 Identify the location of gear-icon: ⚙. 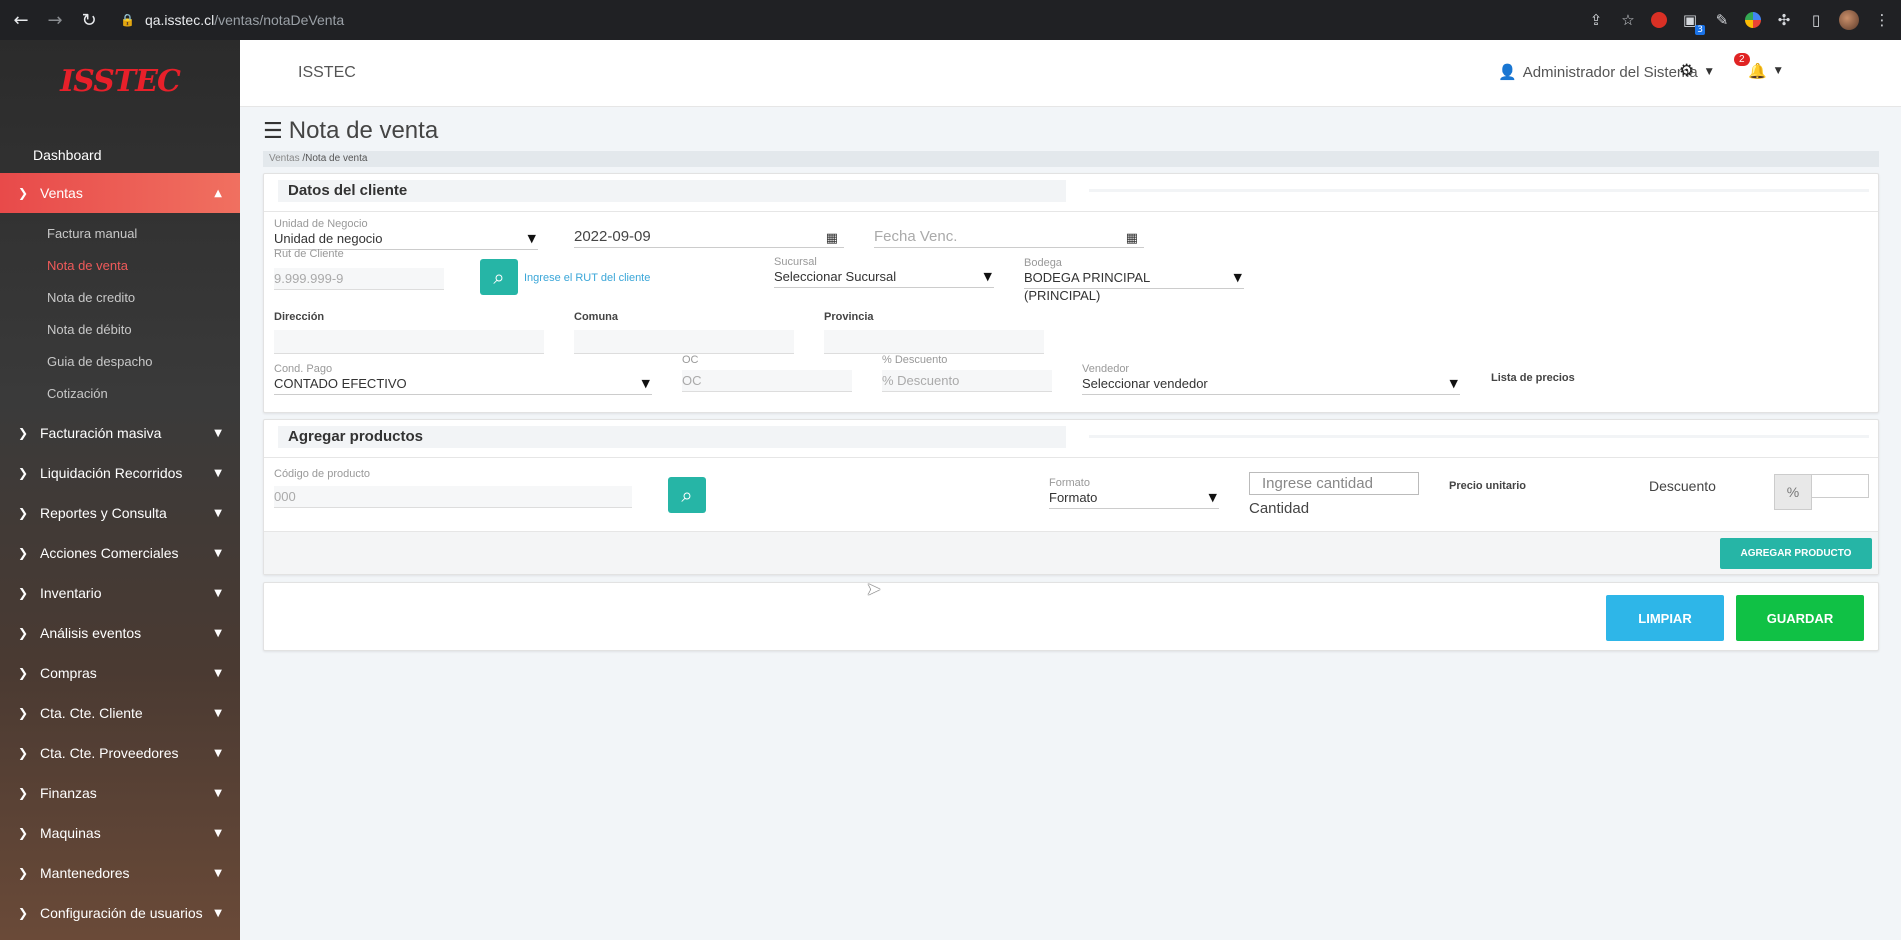
(1686, 71).